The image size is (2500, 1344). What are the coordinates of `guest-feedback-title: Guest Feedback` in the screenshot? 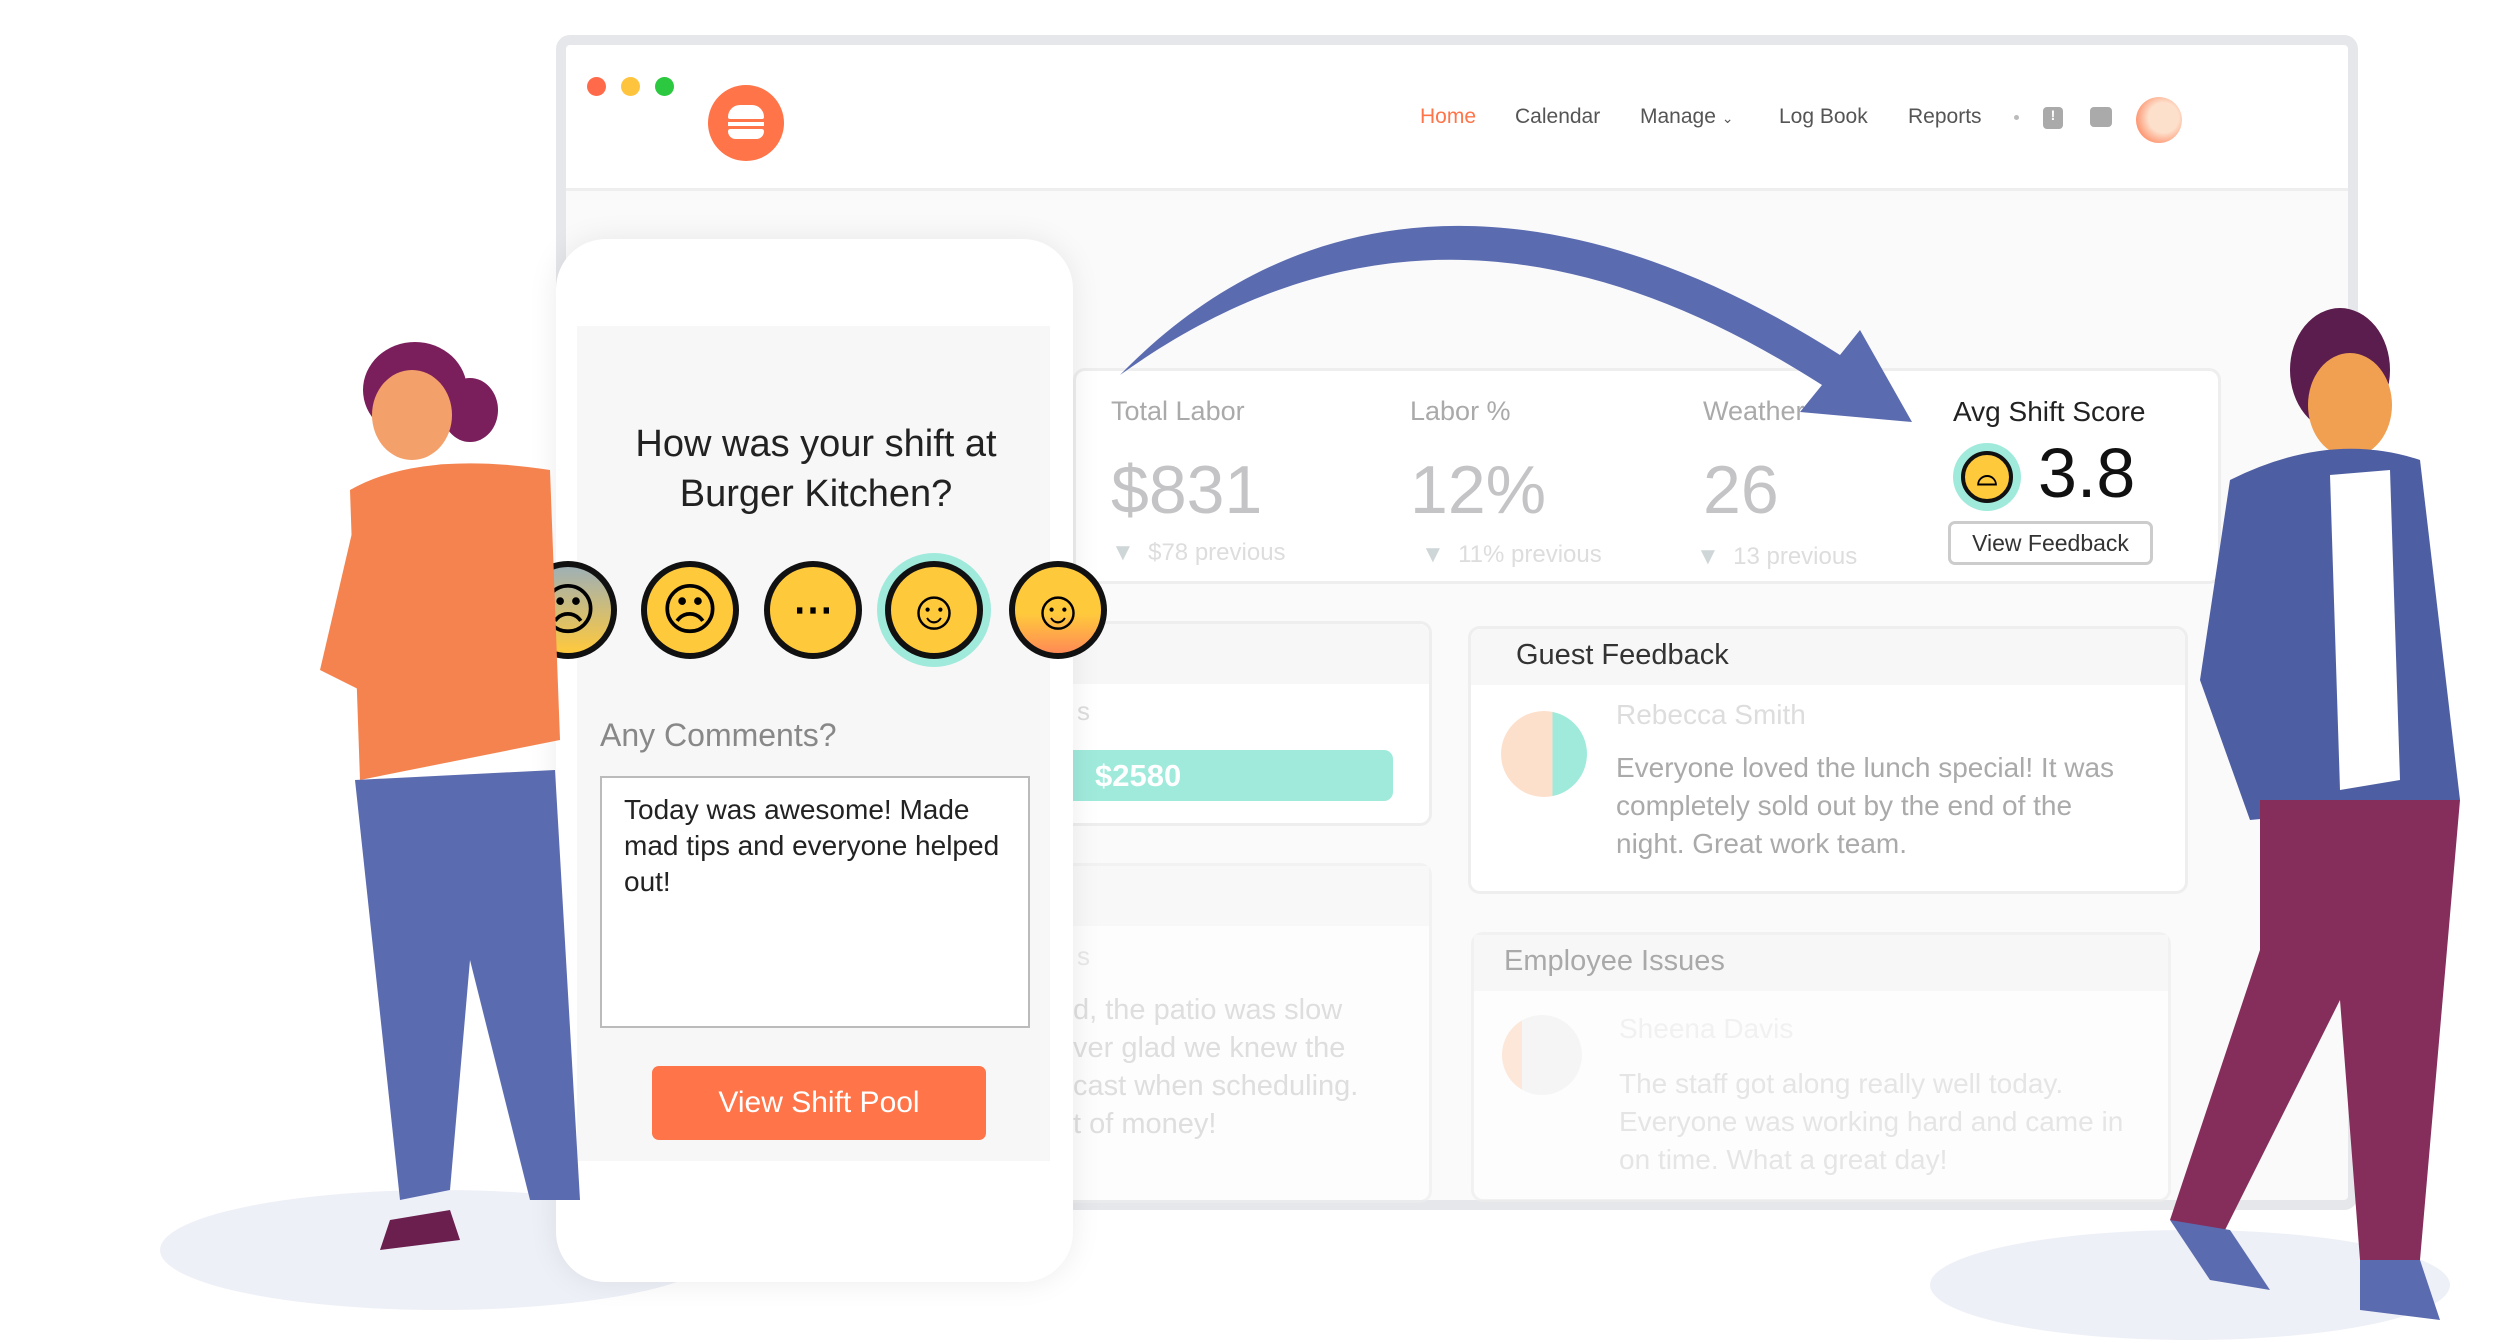 It's located at (1622, 655).